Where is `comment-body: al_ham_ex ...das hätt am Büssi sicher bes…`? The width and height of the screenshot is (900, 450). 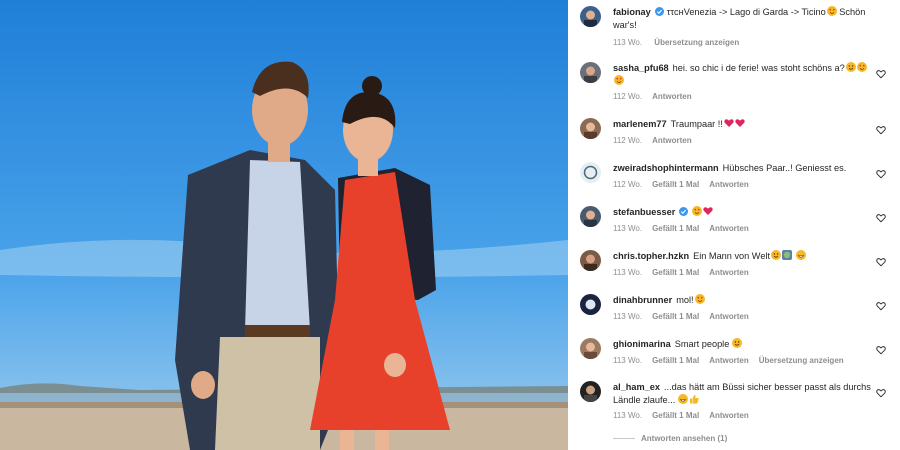
comment-body: al_ham_ex ...das hätt am Büssi sicher bes… is located at coordinates (742, 393).